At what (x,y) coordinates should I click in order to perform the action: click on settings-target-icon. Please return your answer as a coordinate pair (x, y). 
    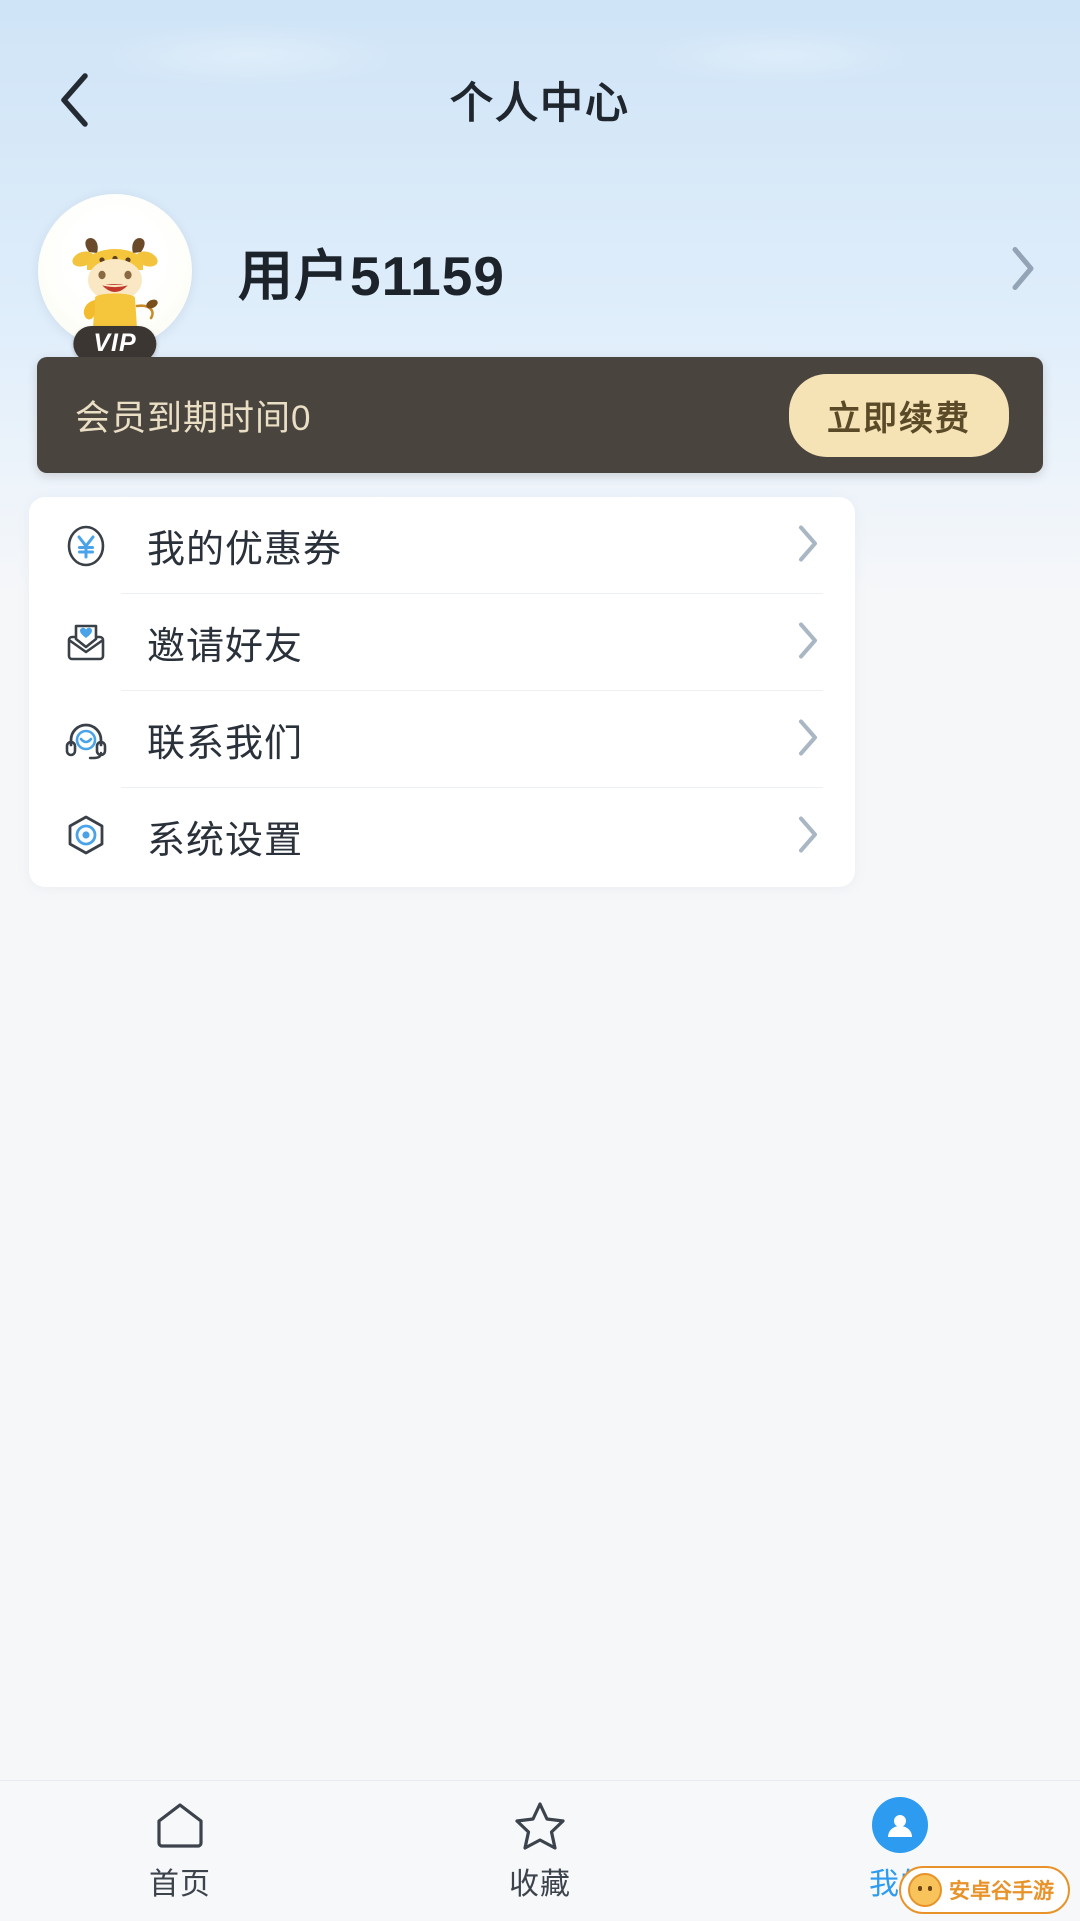
    Looking at the image, I should click on (86, 837).